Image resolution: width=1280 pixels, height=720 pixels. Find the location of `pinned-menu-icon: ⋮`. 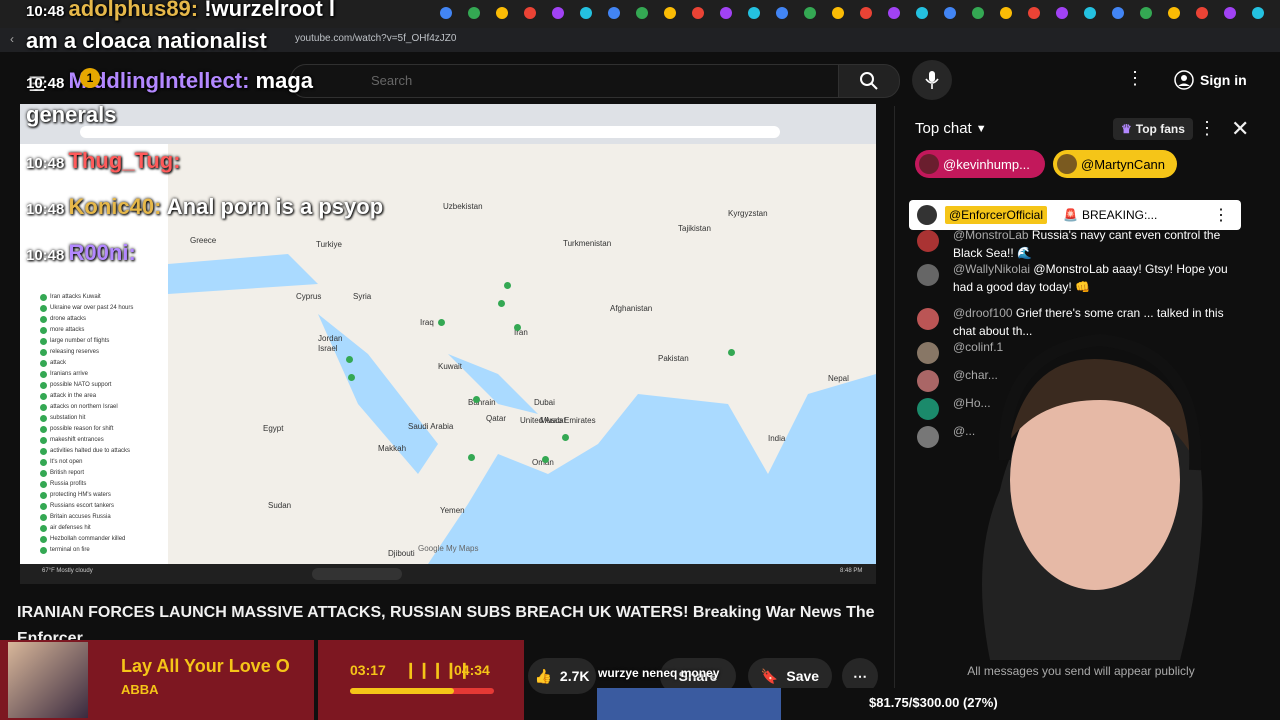

pinned-menu-icon: ⋮ is located at coordinates (1221, 215).